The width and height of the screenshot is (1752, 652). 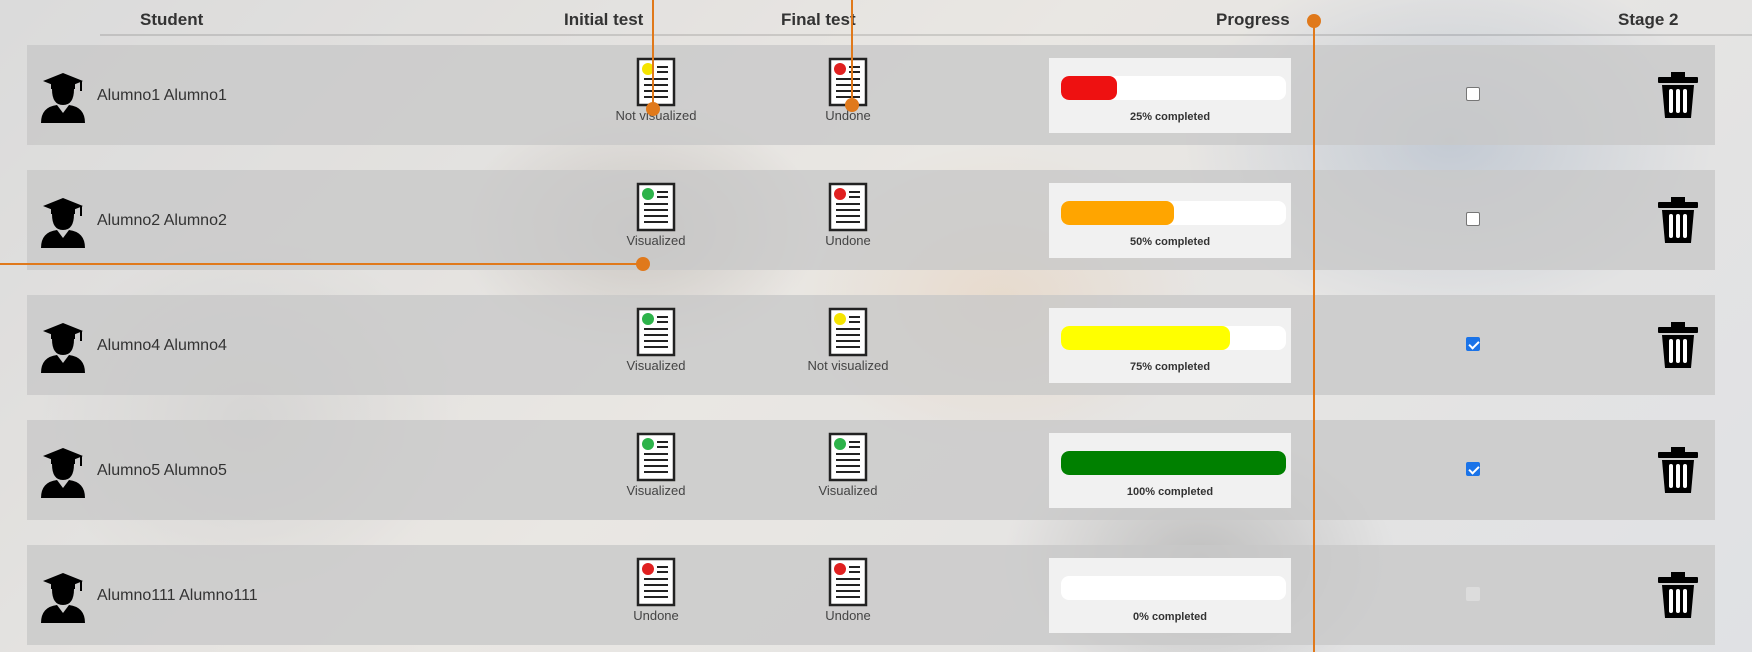 What do you see at coordinates (604, 19) in the screenshot?
I see `header-initial-test: Initial test` at bounding box center [604, 19].